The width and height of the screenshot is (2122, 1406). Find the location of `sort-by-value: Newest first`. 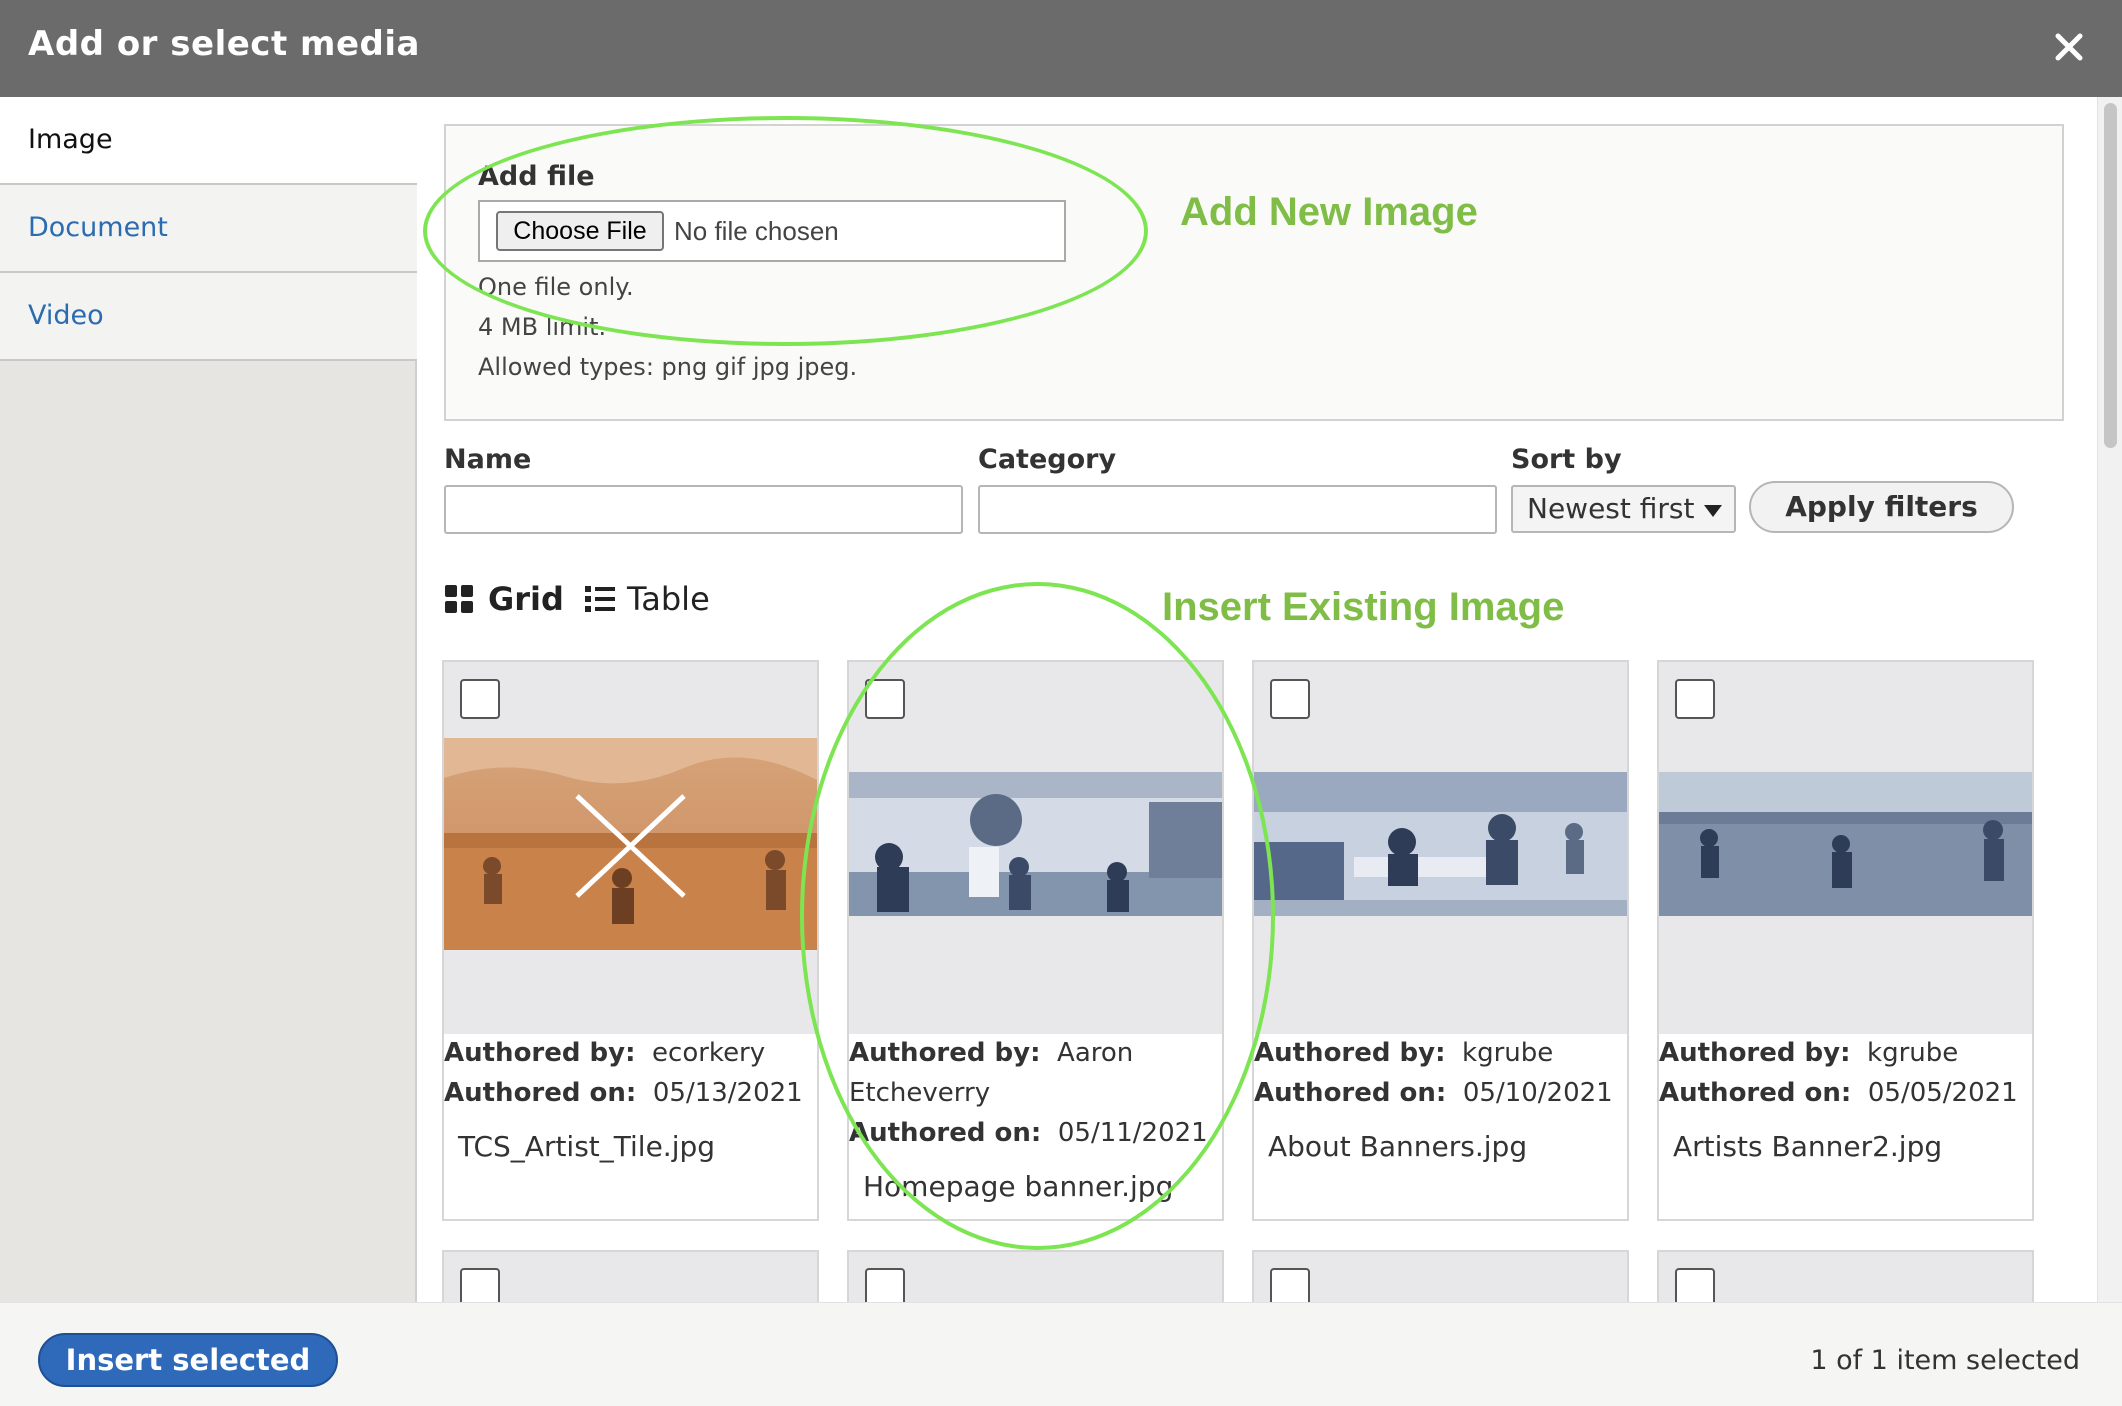

sort-by-value: Newest first is located at coordinates (1611, 508).